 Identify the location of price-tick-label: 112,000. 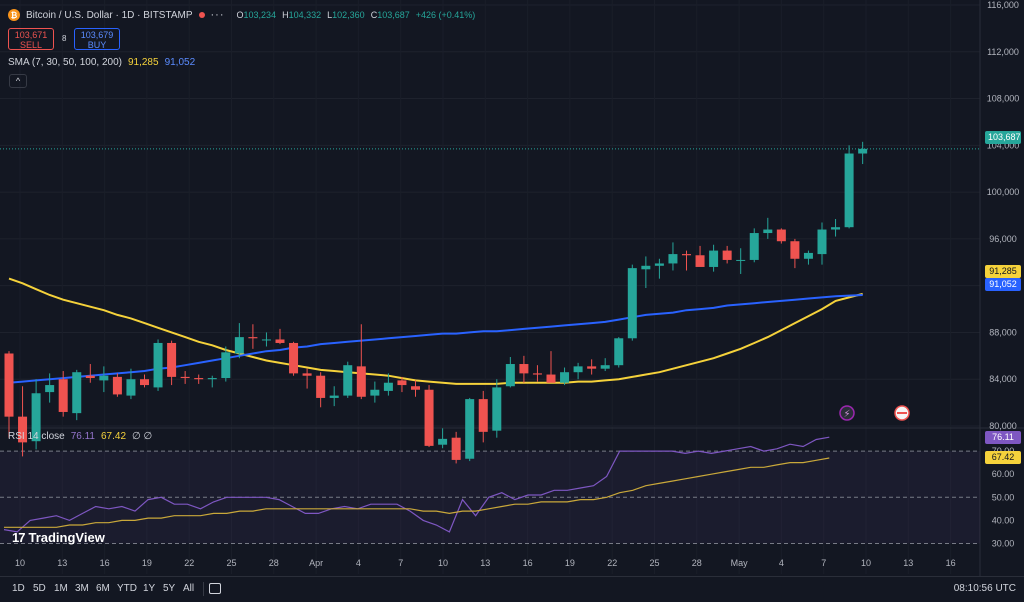
(1003, 52).